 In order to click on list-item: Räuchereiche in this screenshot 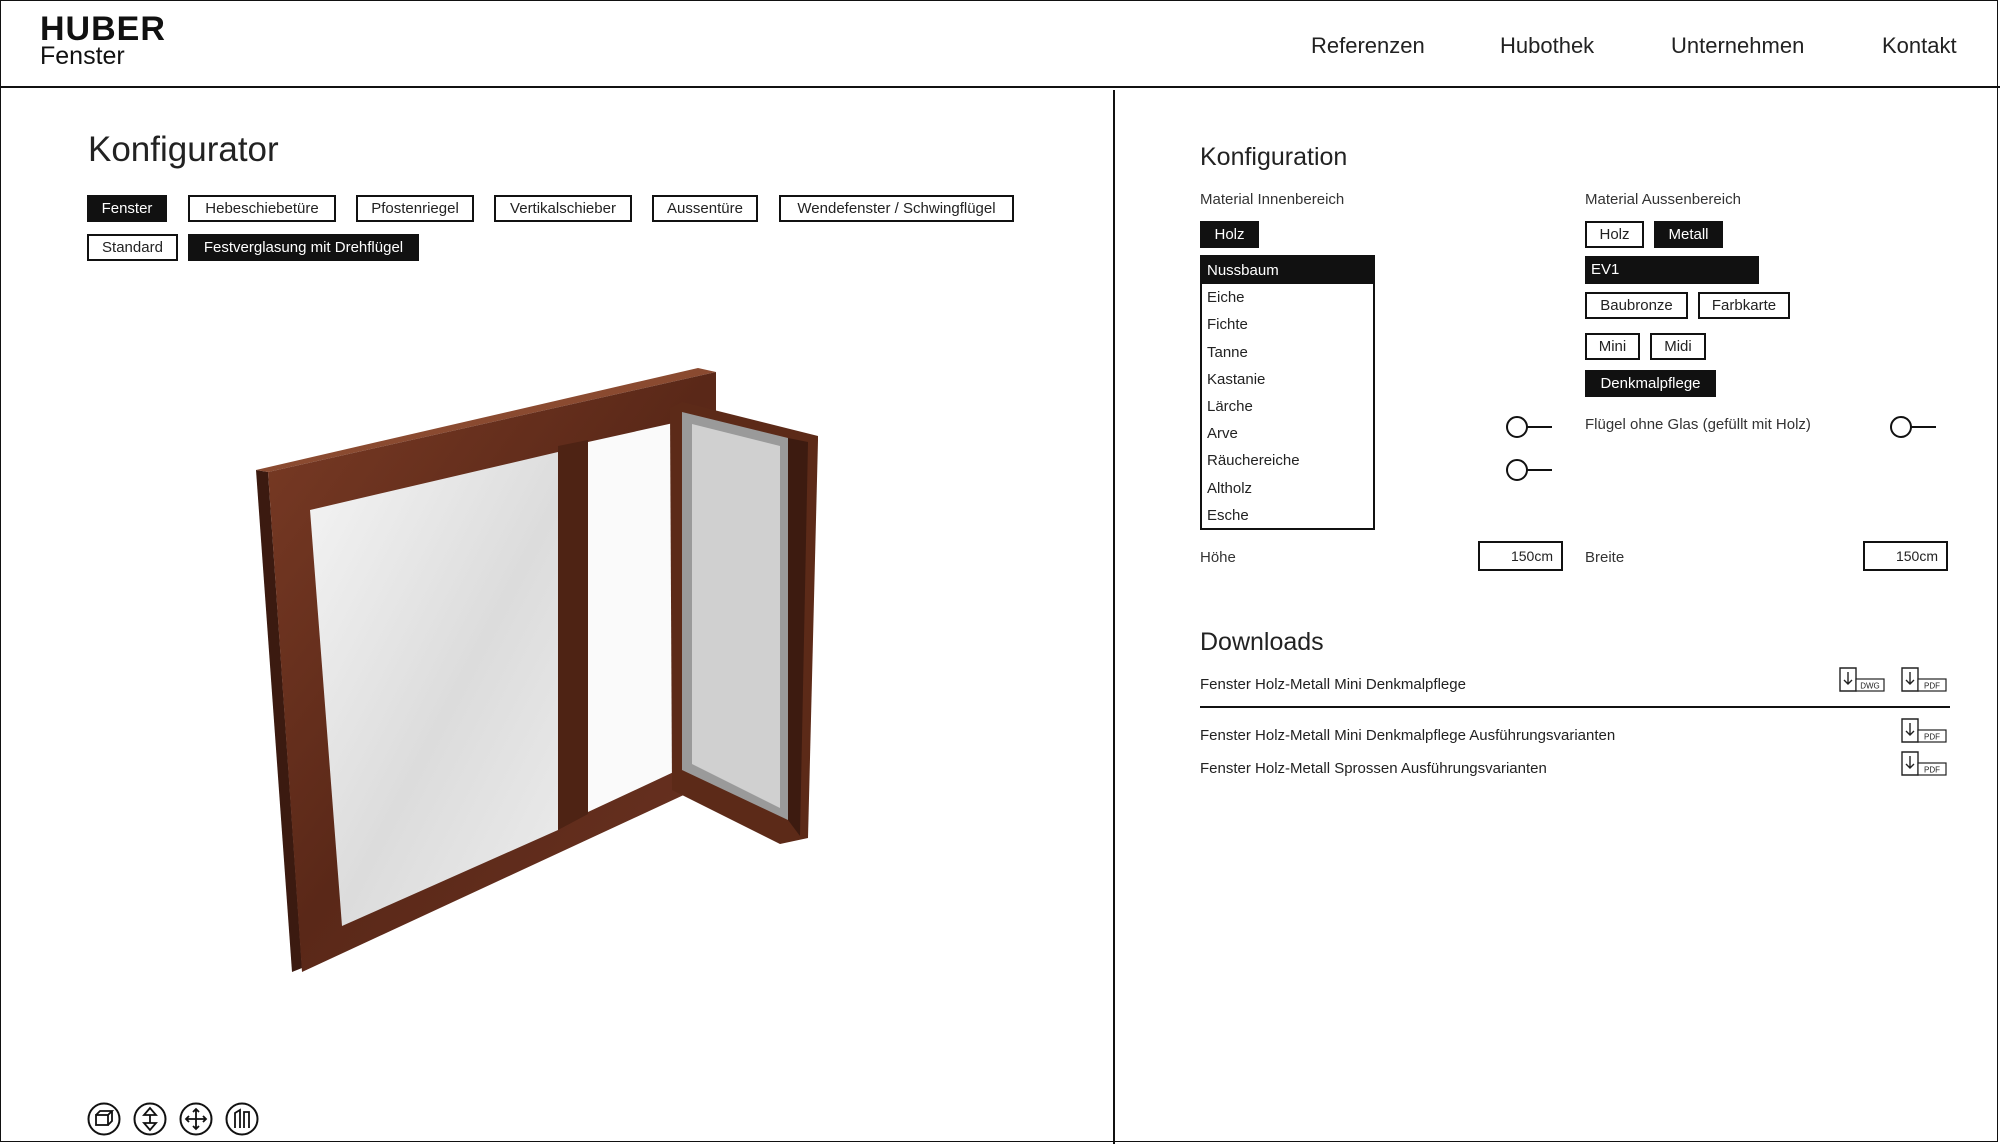, I will do `click(1287, 460)`.